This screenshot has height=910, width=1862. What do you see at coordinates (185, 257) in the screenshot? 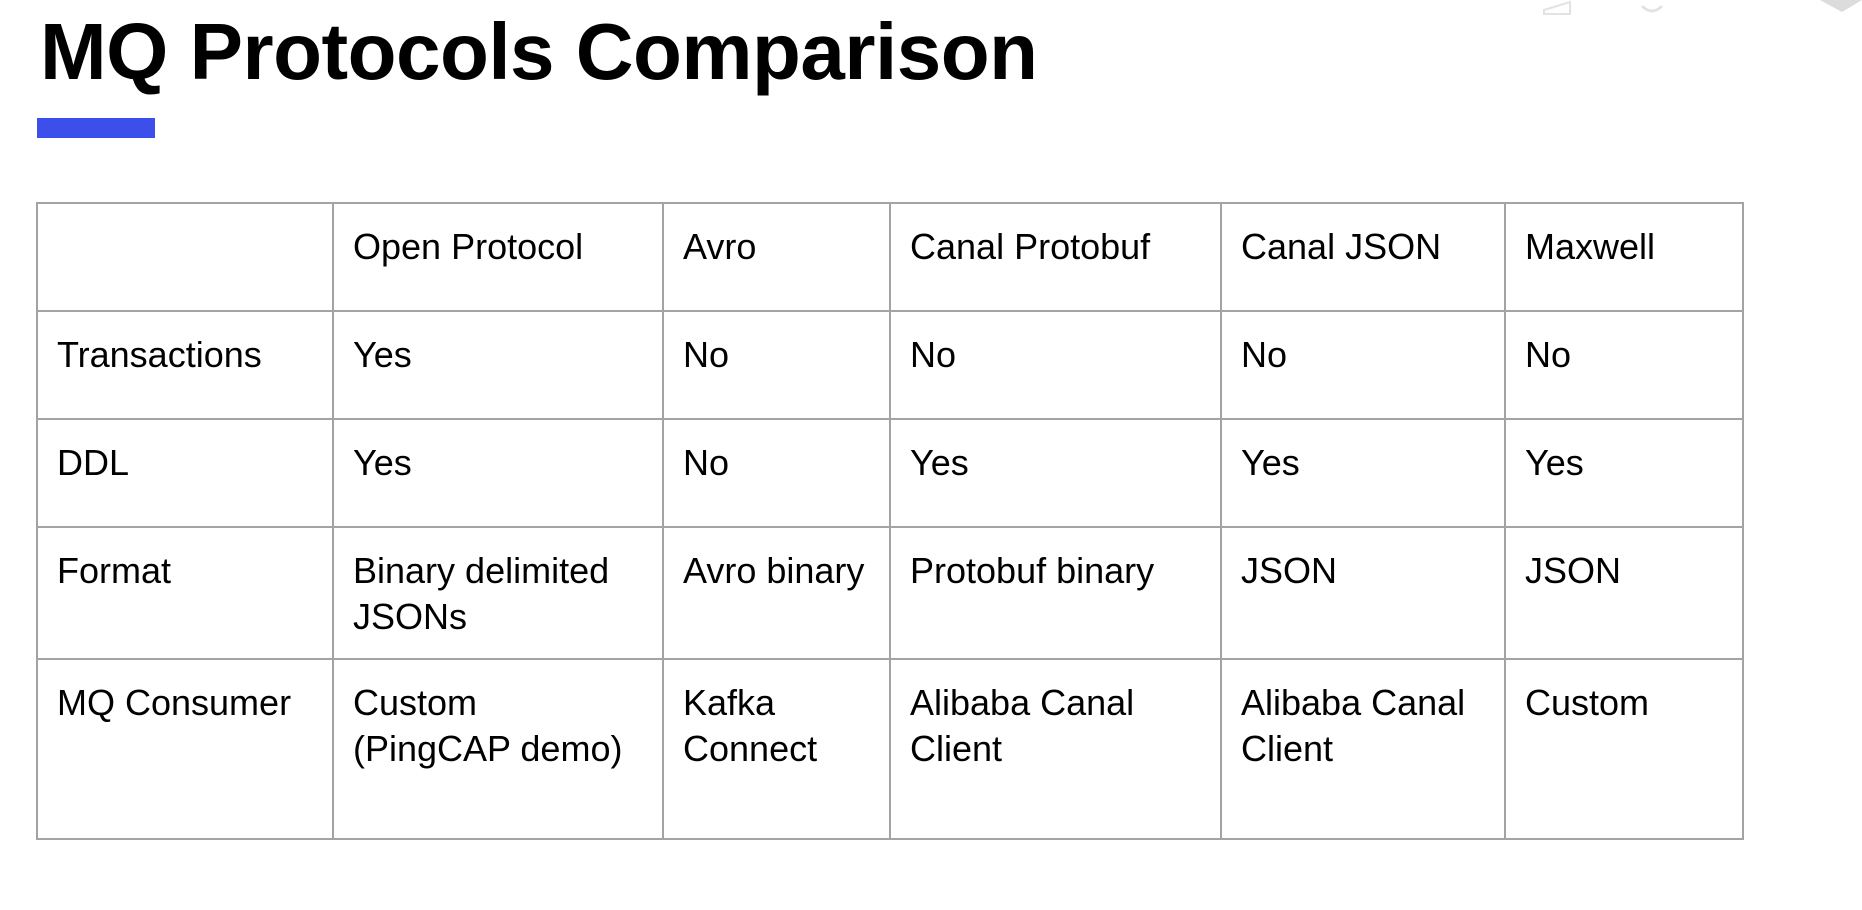
I see `header-cell-corner` at bounding box center [185, 257].